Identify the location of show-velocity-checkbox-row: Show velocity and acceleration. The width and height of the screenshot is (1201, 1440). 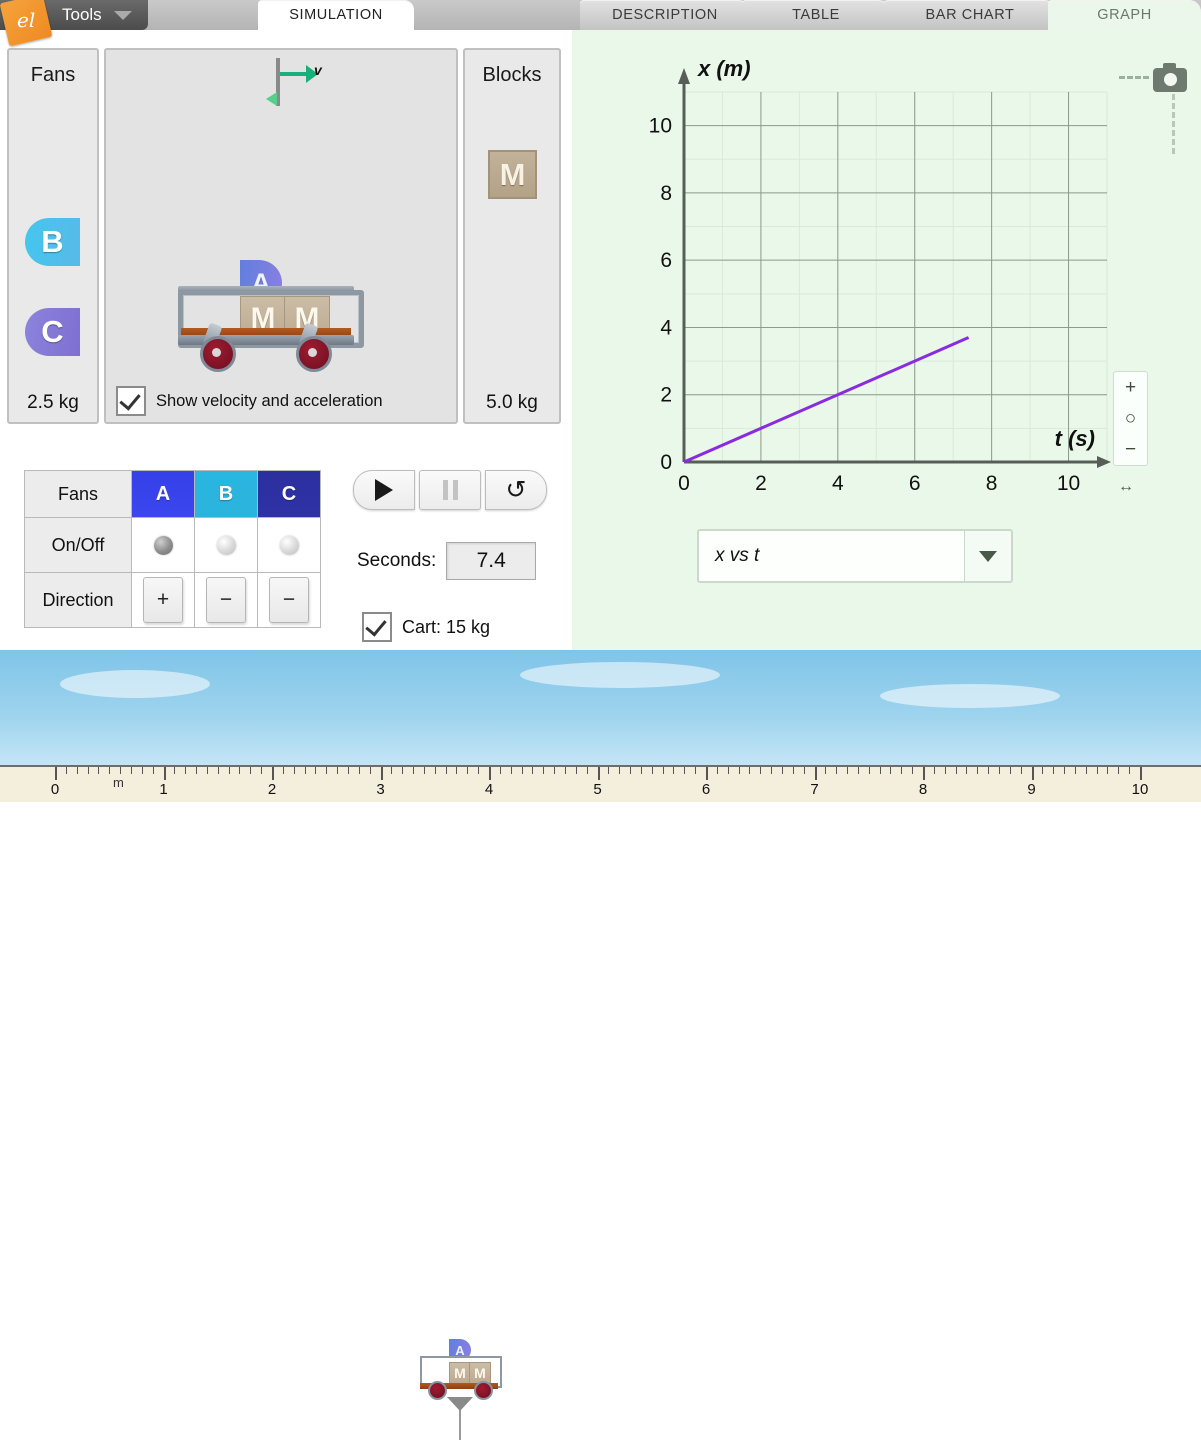
(249, 401).